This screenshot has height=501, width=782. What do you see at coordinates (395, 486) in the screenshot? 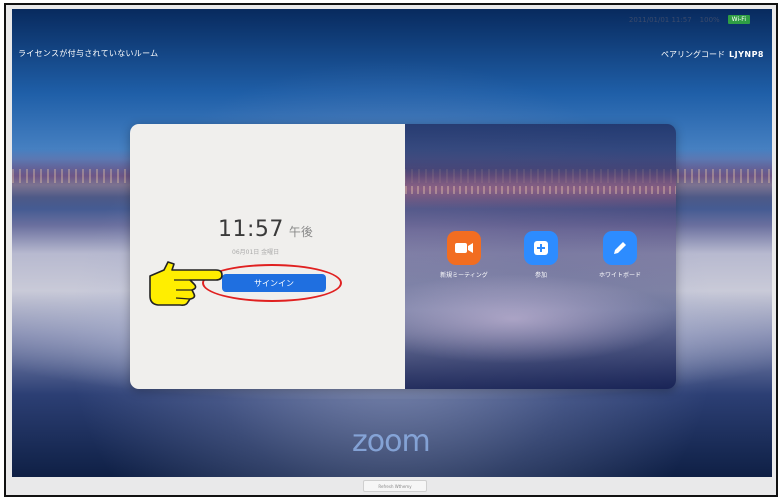
I see `refresh-button: Refresh Wthemy` at bounding box center [395, 486].